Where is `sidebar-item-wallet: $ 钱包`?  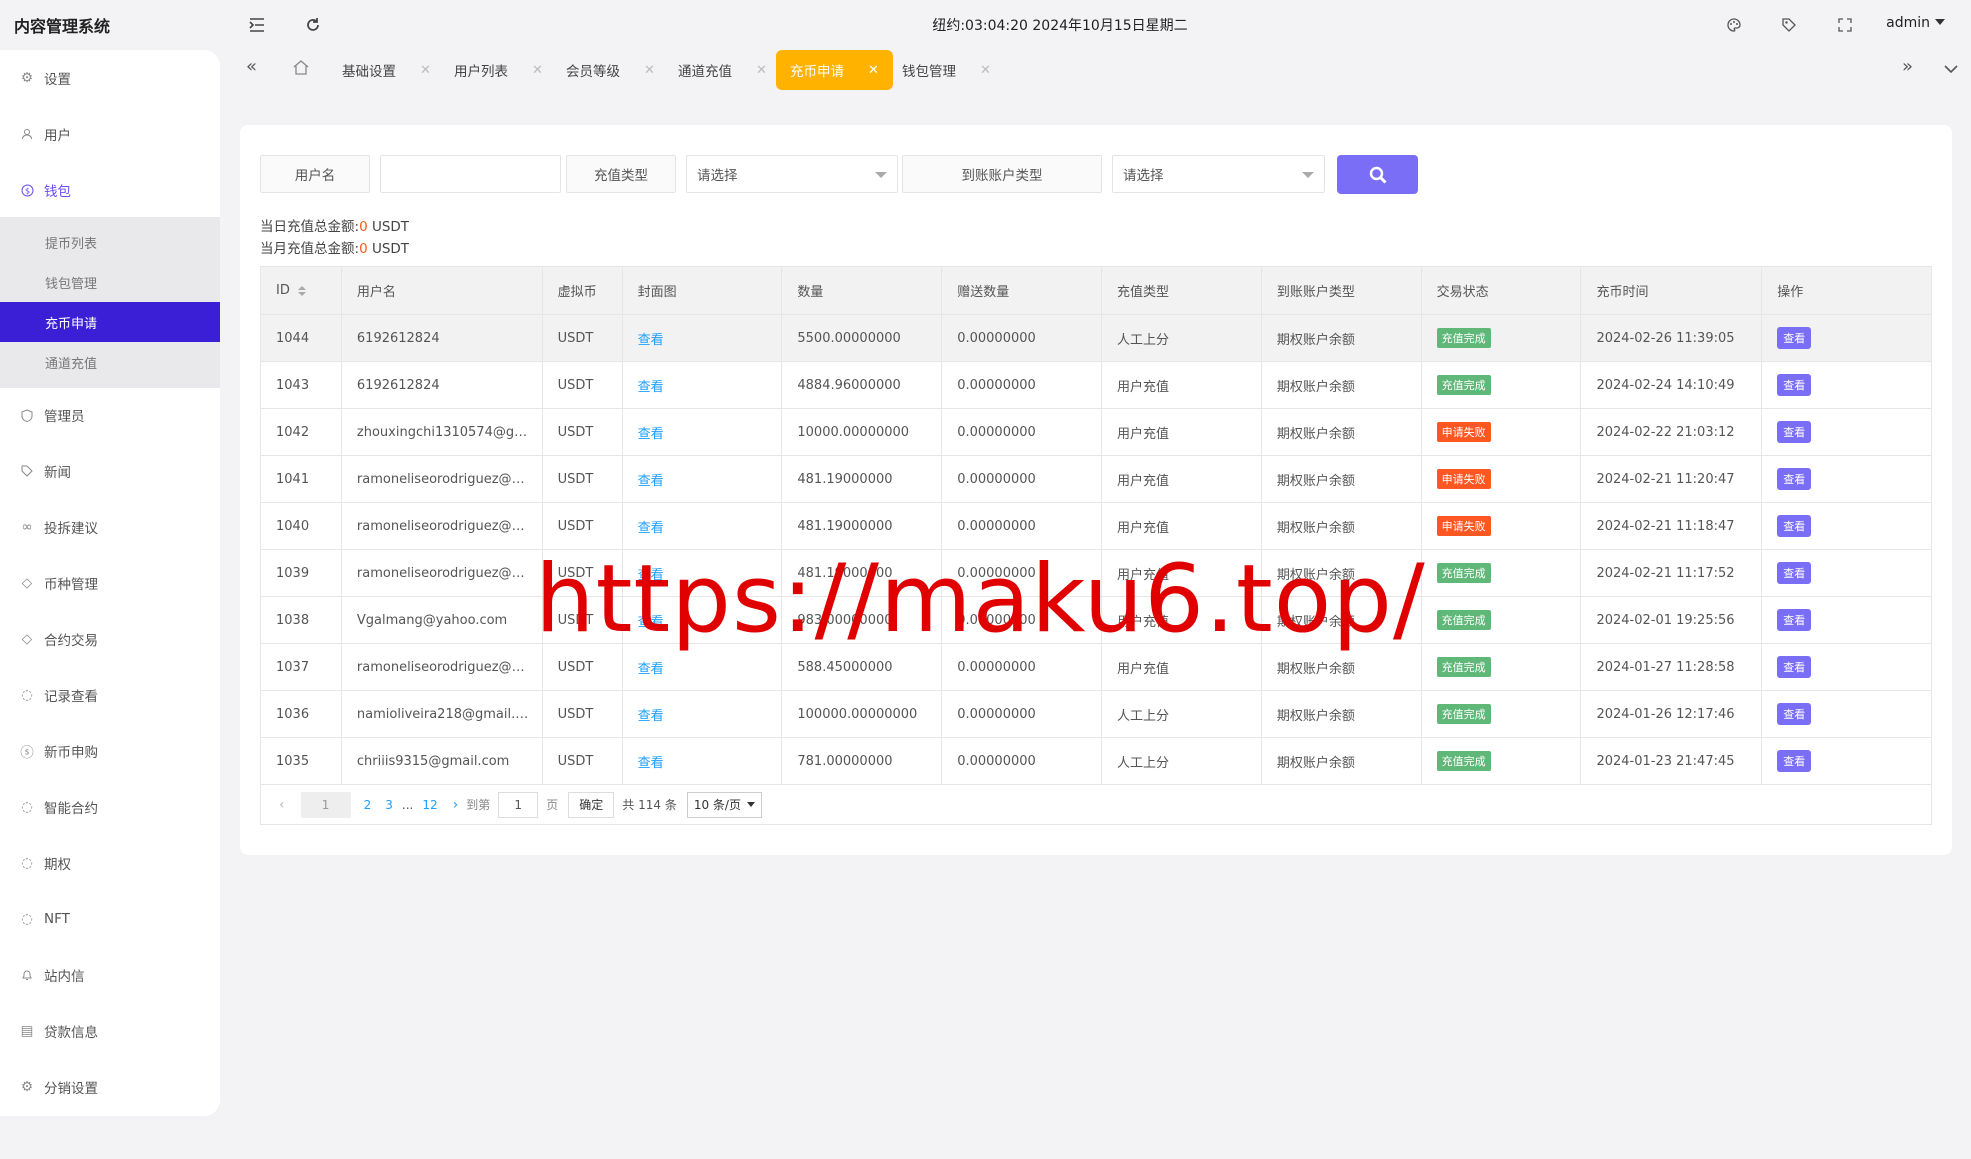
sidebar-item-wallet: $ 钱包 is located at coordinates (110, 190).